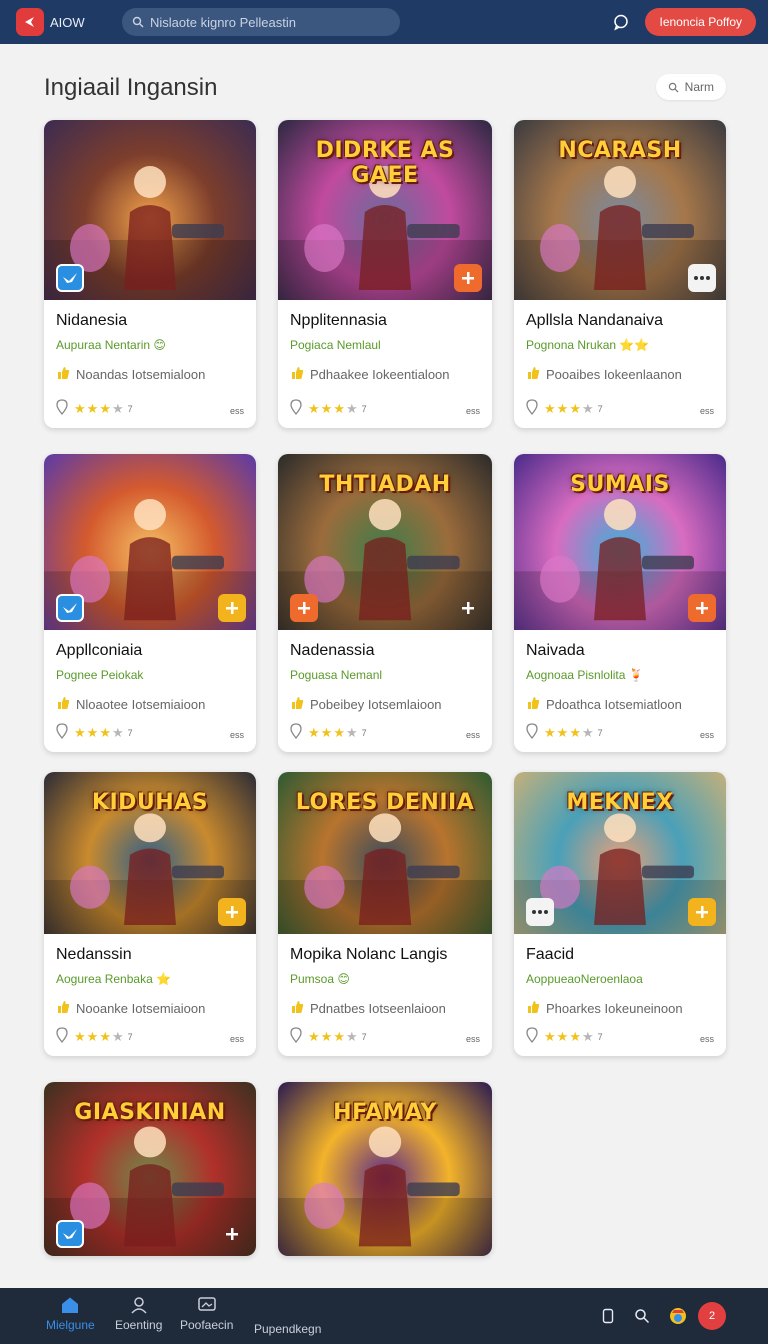  I want to click on sort-button: Narm, so click(690, 87).